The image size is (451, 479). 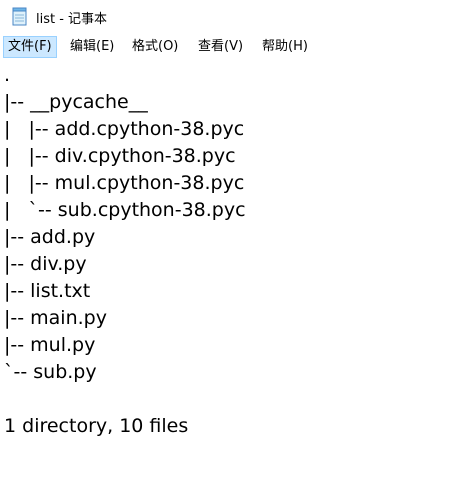 What do you see at coordinates (124, 183) in the screenshot?
I see `text-line: | |-- mul.cpython-38.pyc` at bounding box center [124, 183].